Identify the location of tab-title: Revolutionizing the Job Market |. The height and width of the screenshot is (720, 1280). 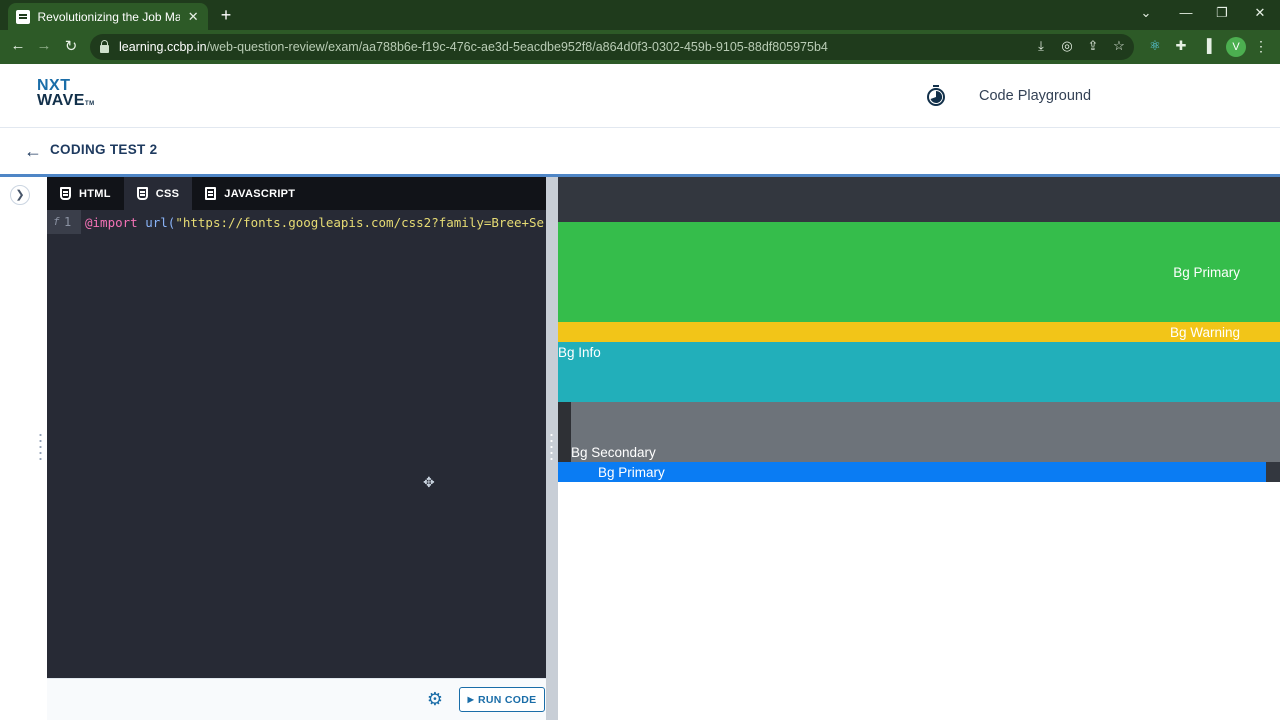
(109, 16).